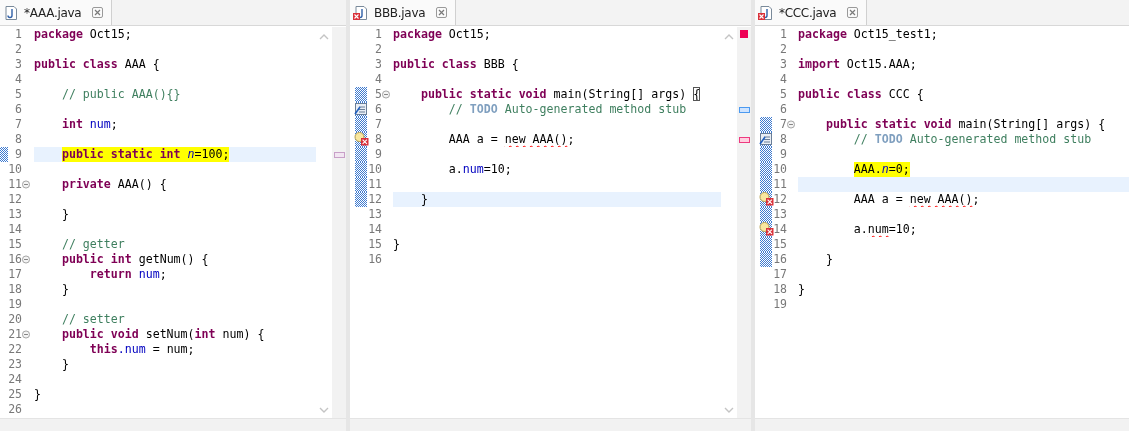  I want to click on code-line: package Oct15_test1;, so click(868, 34).